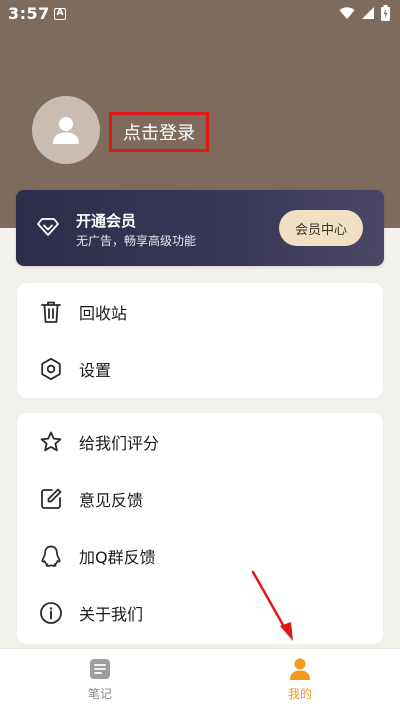 The image size is (400, 711). I want to click on menu-item-label: 设置, so click(95, 370).